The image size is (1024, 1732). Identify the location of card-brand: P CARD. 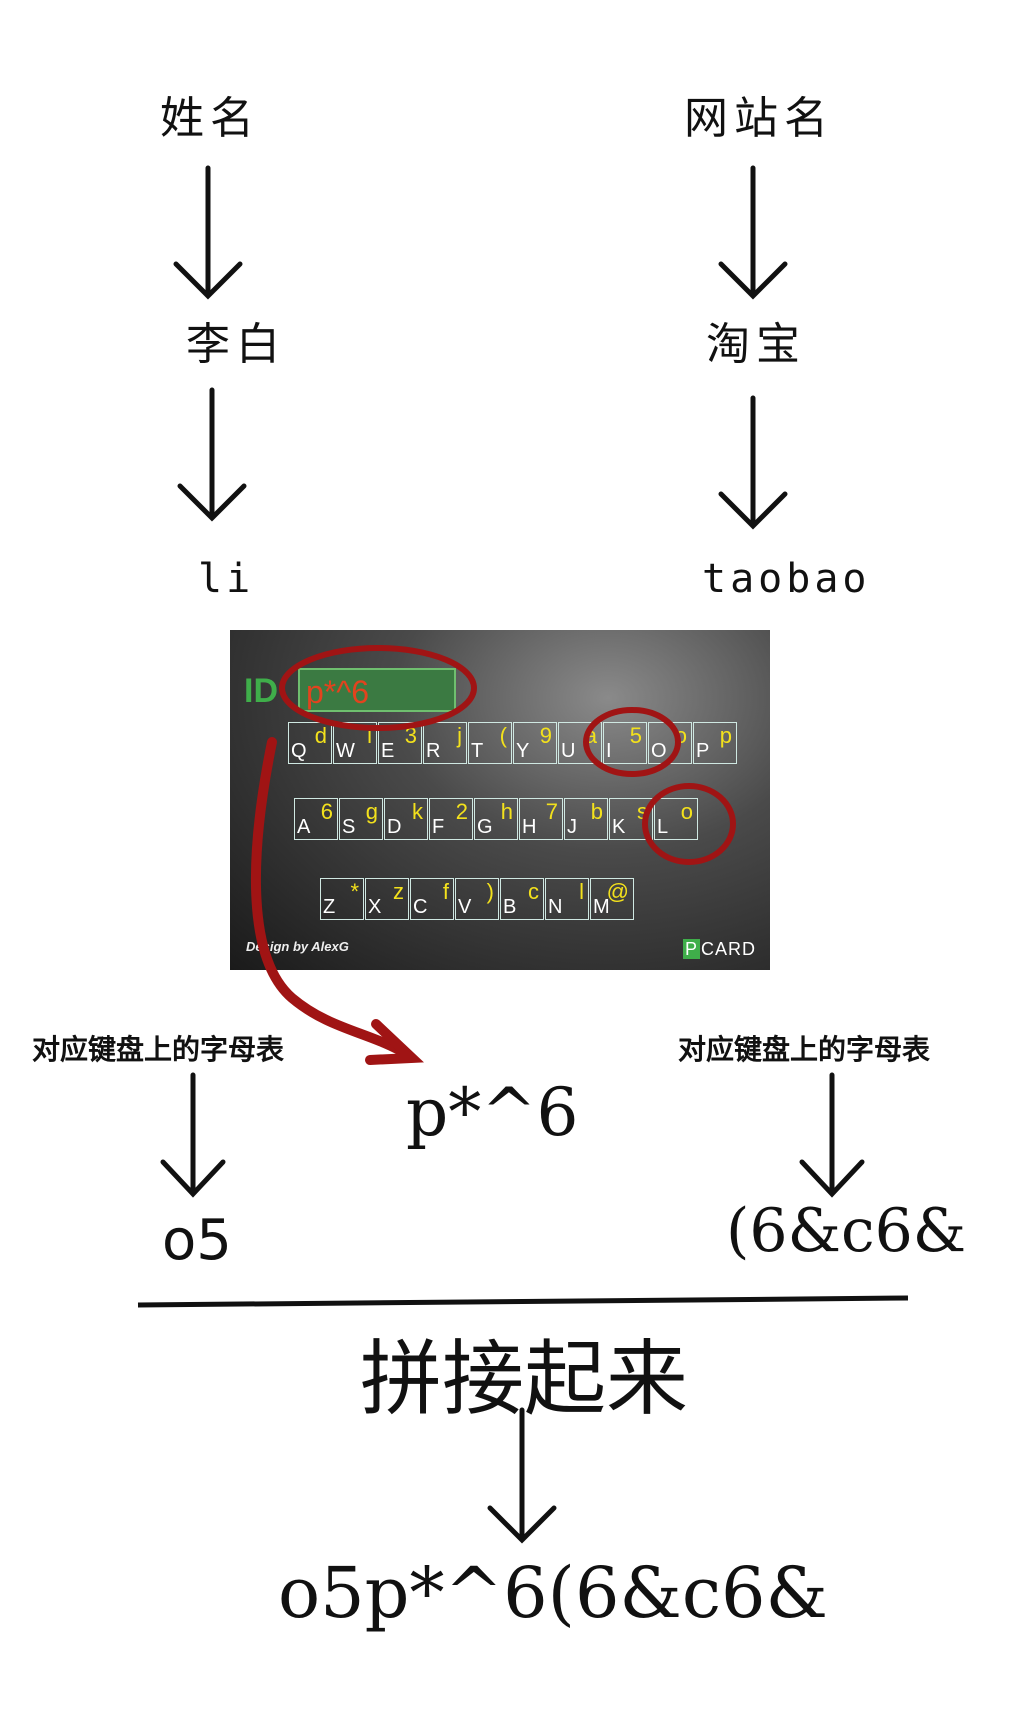
(719, 949).